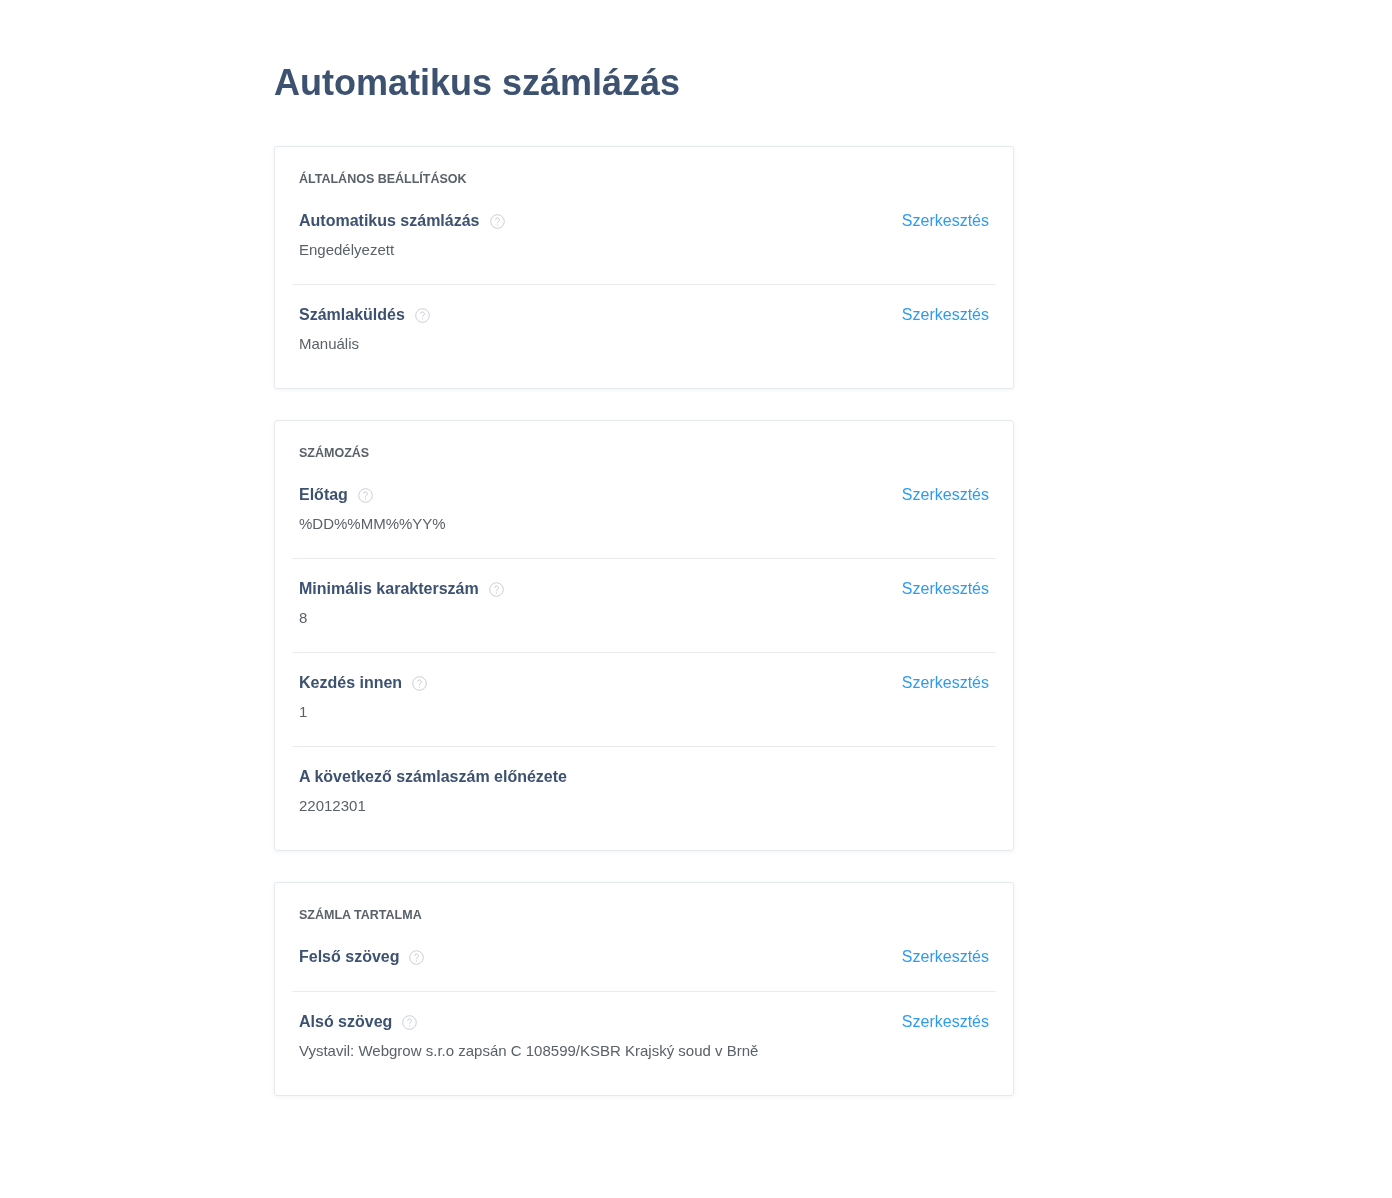 This screenshot has width=1392, height=1198. Describe the element at coordinates (347, 250) in the screenshot. I see `setting-value: Engedélyezett` at that location.